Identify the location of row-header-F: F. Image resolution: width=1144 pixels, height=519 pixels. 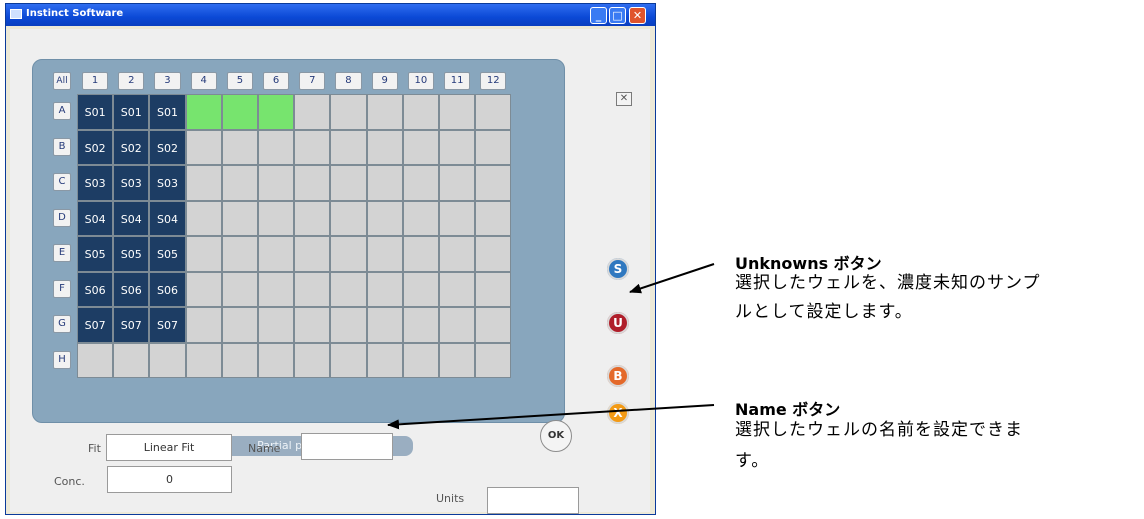
(62, 288).